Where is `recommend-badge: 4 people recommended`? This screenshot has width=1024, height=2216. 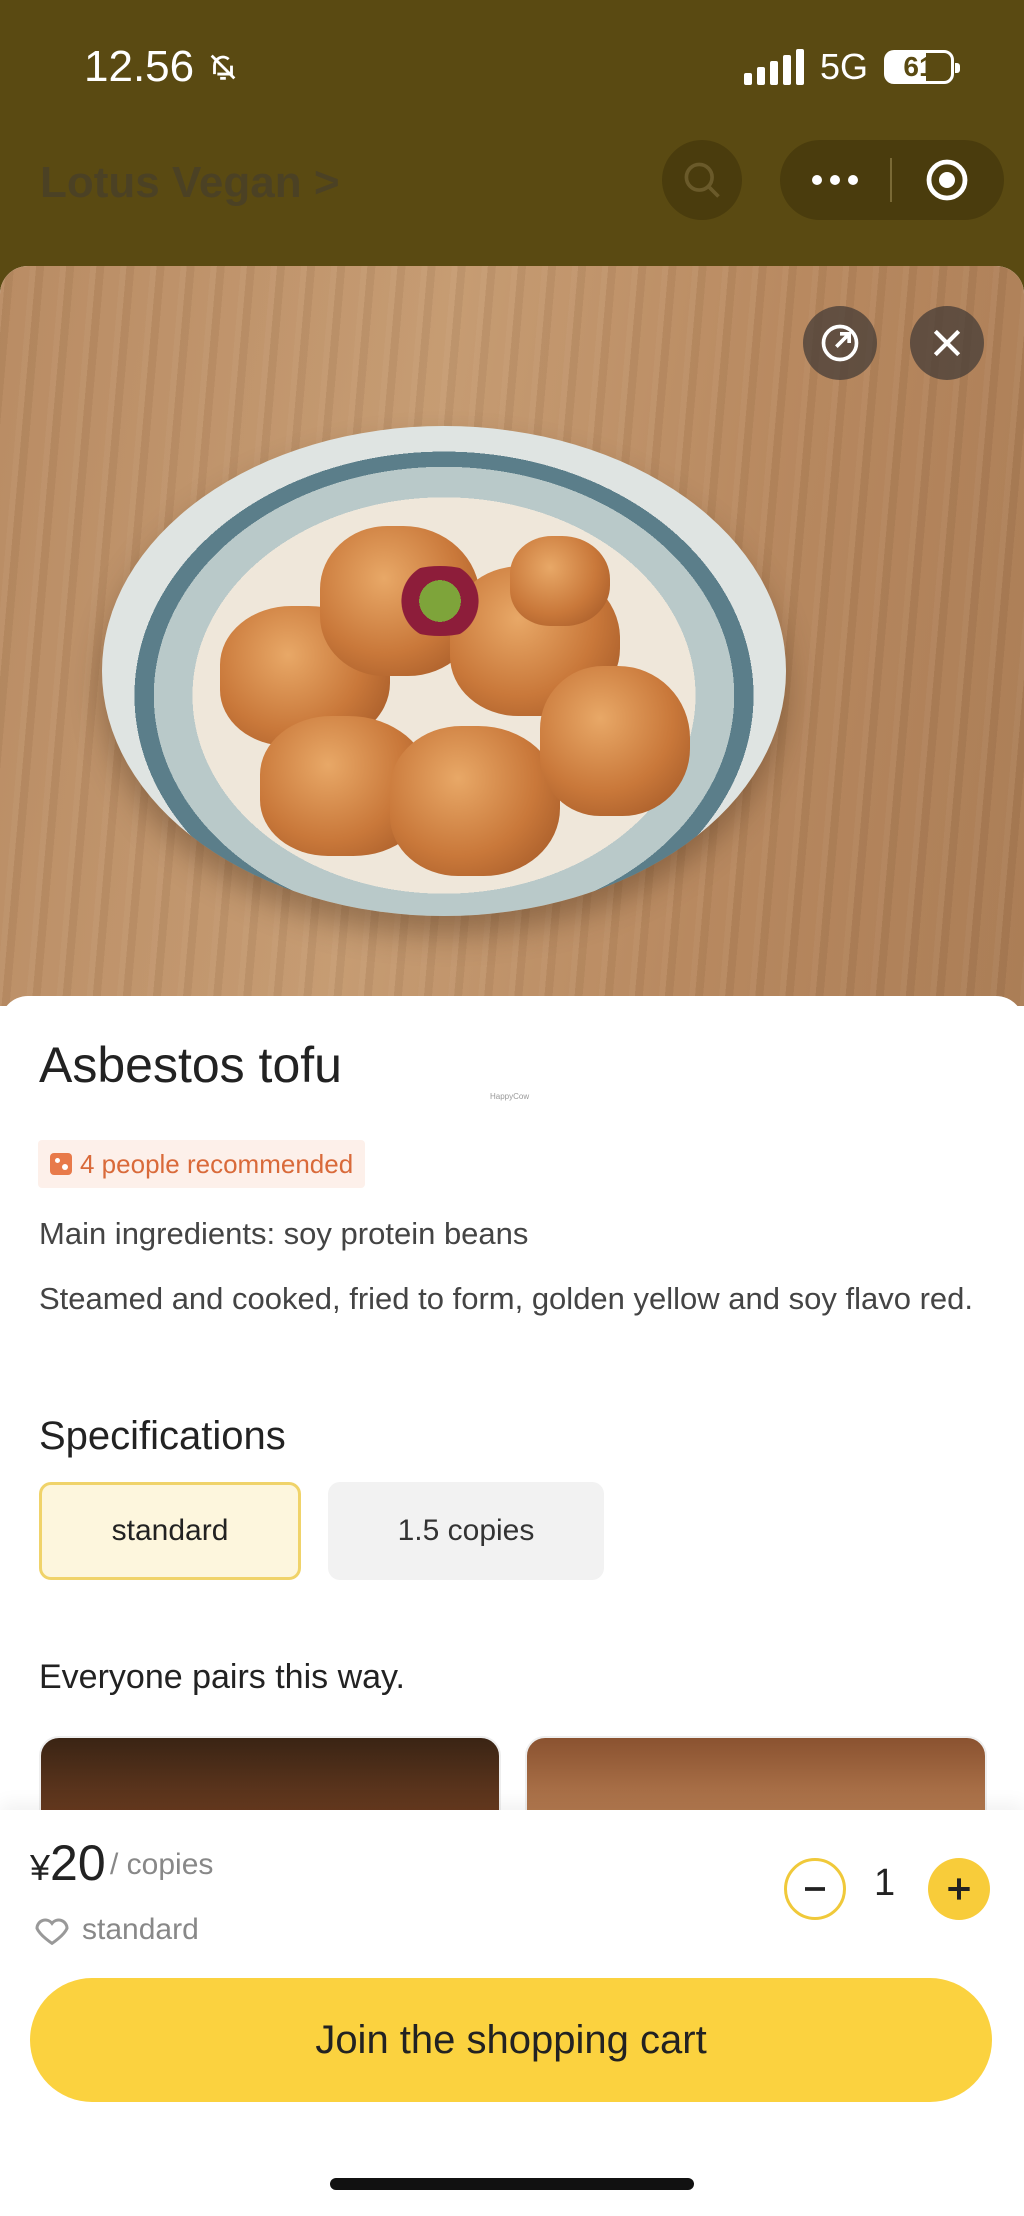 recommend-badge: 4 people recommended is located at coordinates (202, 1164).